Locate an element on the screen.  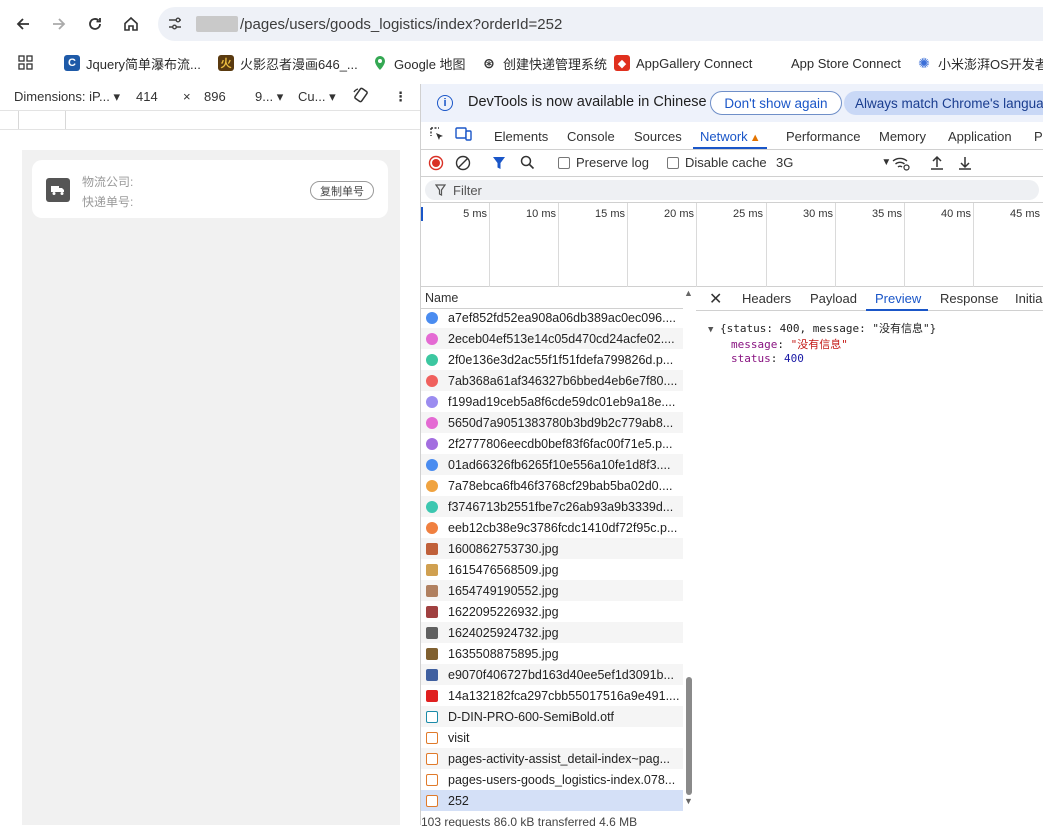
apps-button is located at coordinates (26, 63).